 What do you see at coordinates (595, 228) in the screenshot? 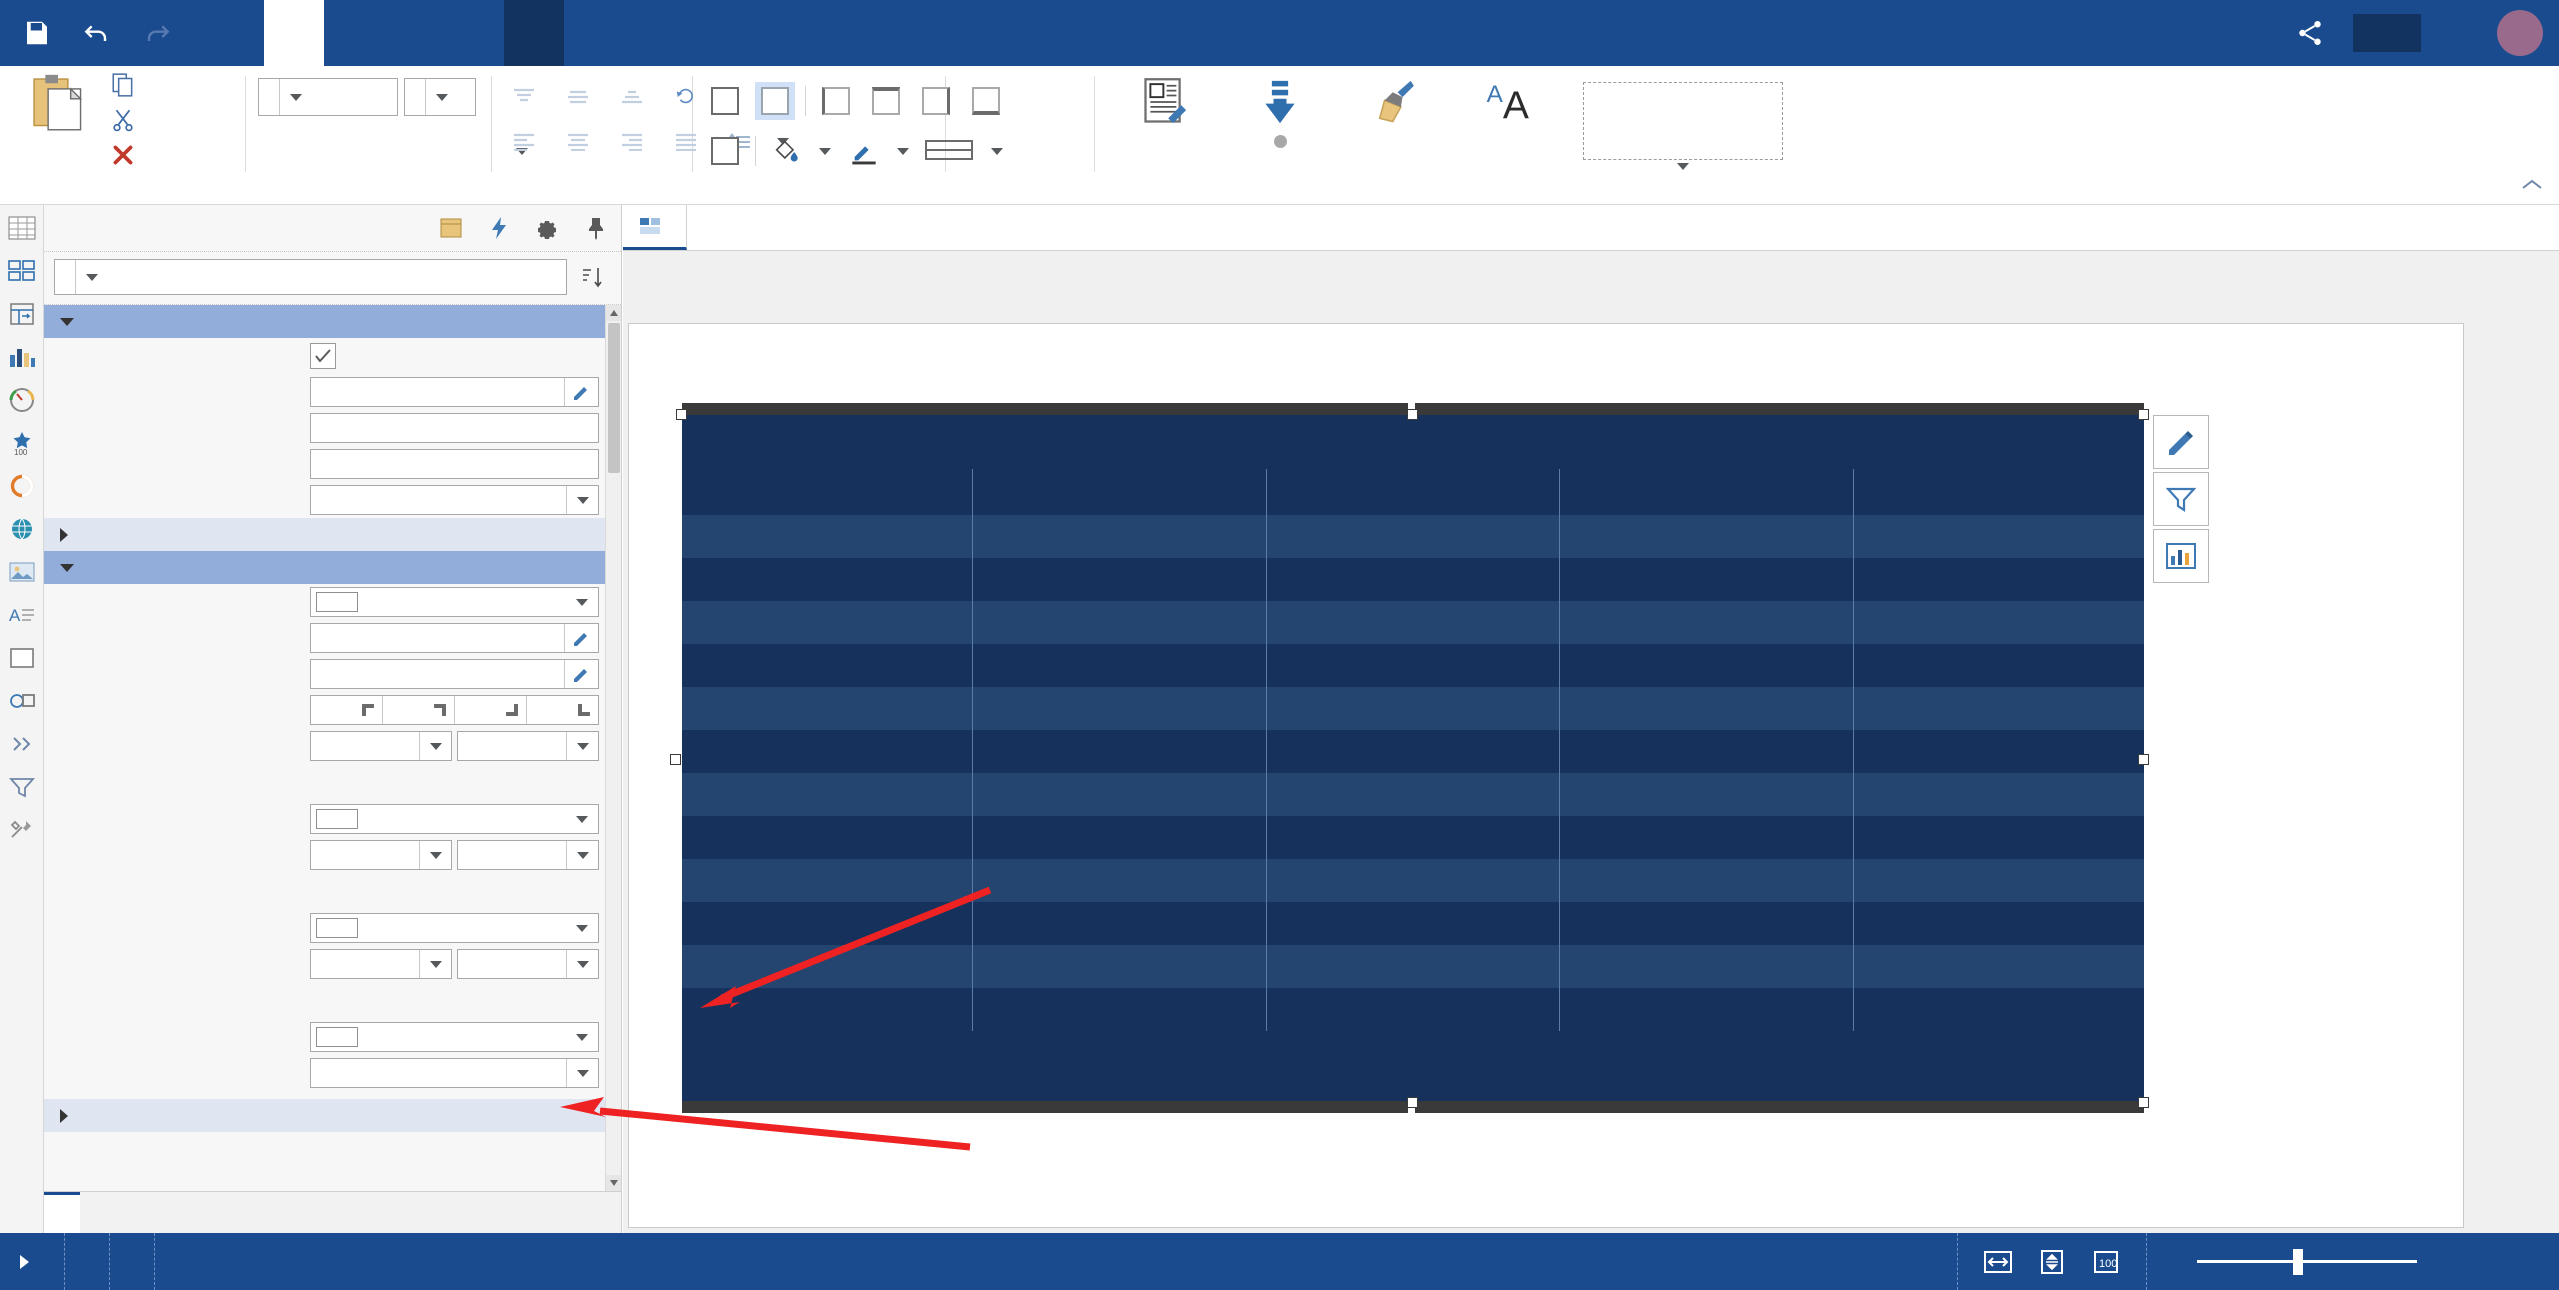
I see `pin-icon` at bounding box center [595, 228].